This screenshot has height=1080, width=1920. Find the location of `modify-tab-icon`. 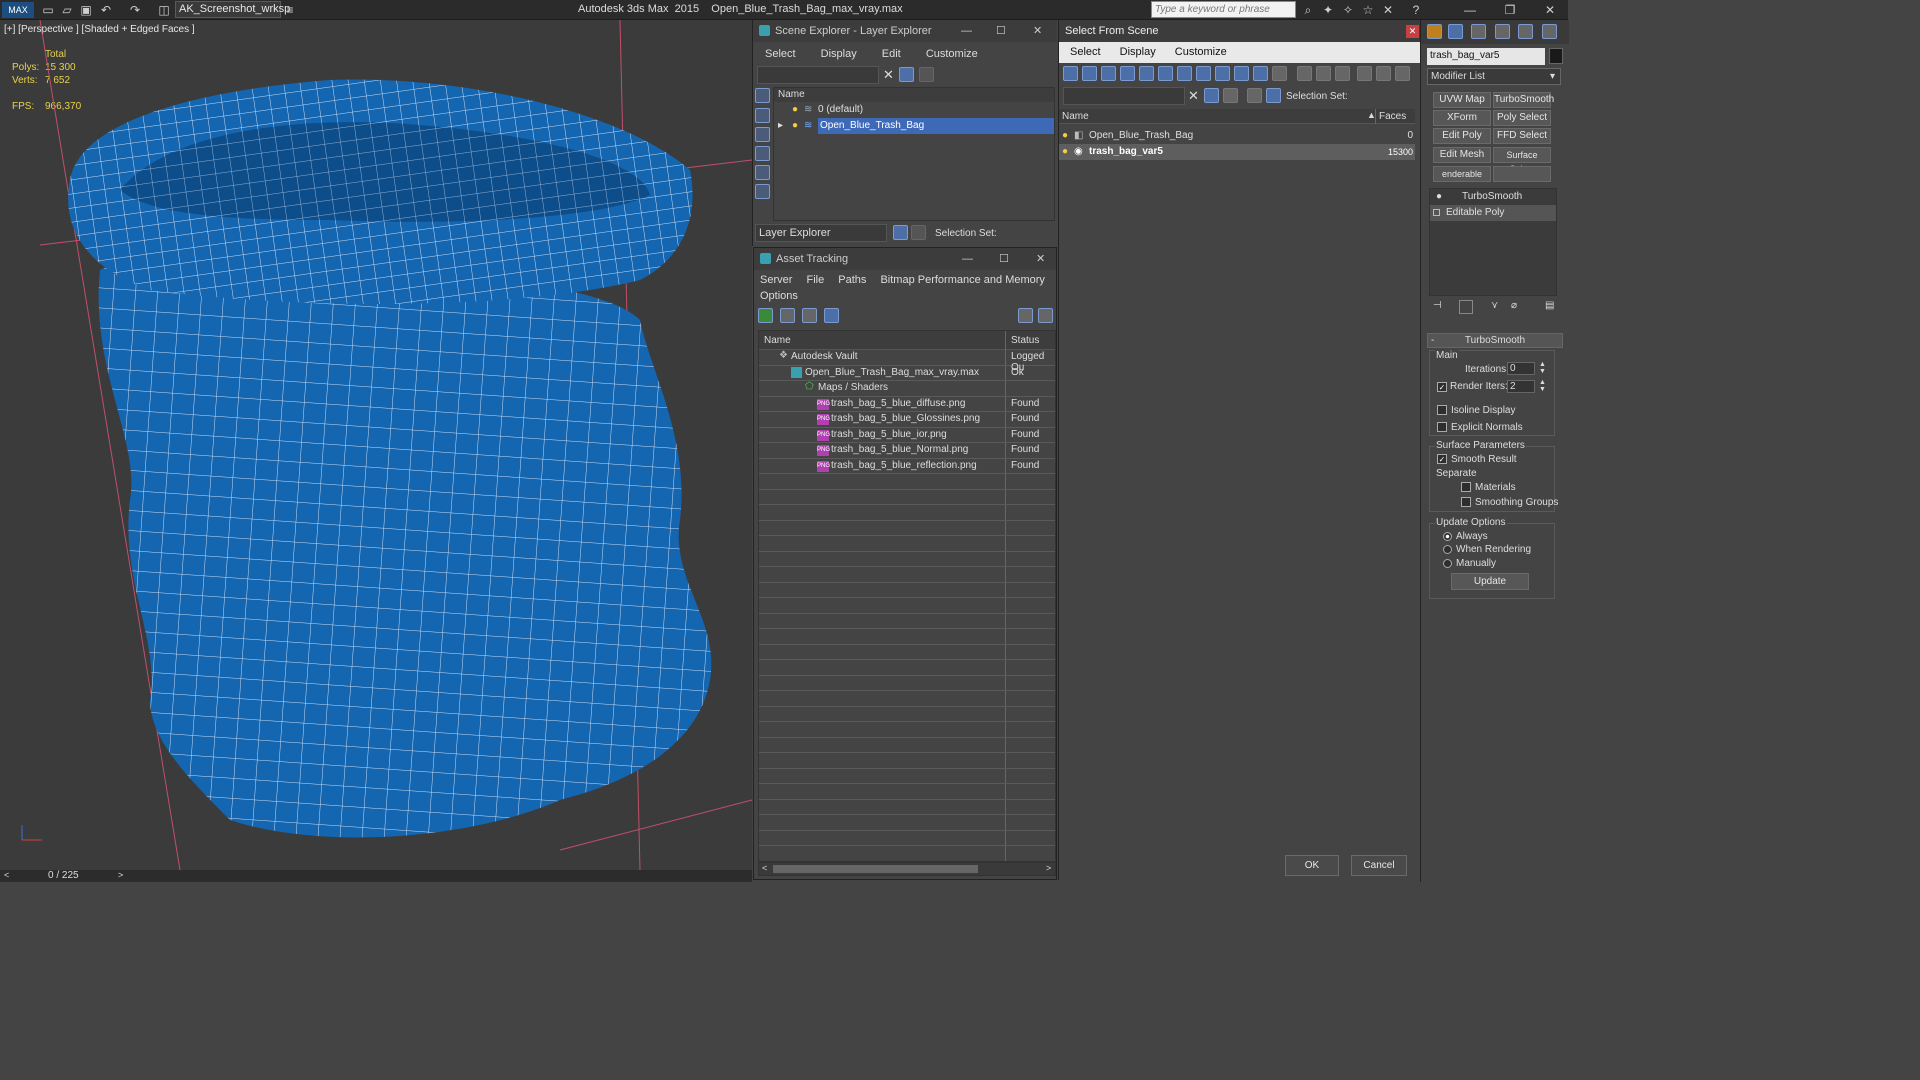

modify-tab-icon is located at coordinates (1455, 31).